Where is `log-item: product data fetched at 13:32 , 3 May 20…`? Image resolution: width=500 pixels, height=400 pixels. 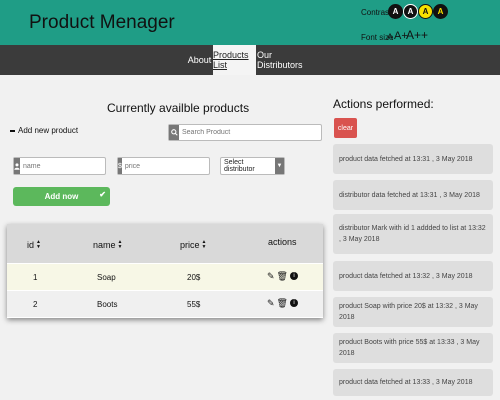
log-item: product data fetched at 13:32 , 3 May 20… is located at coordinates (413, 276).